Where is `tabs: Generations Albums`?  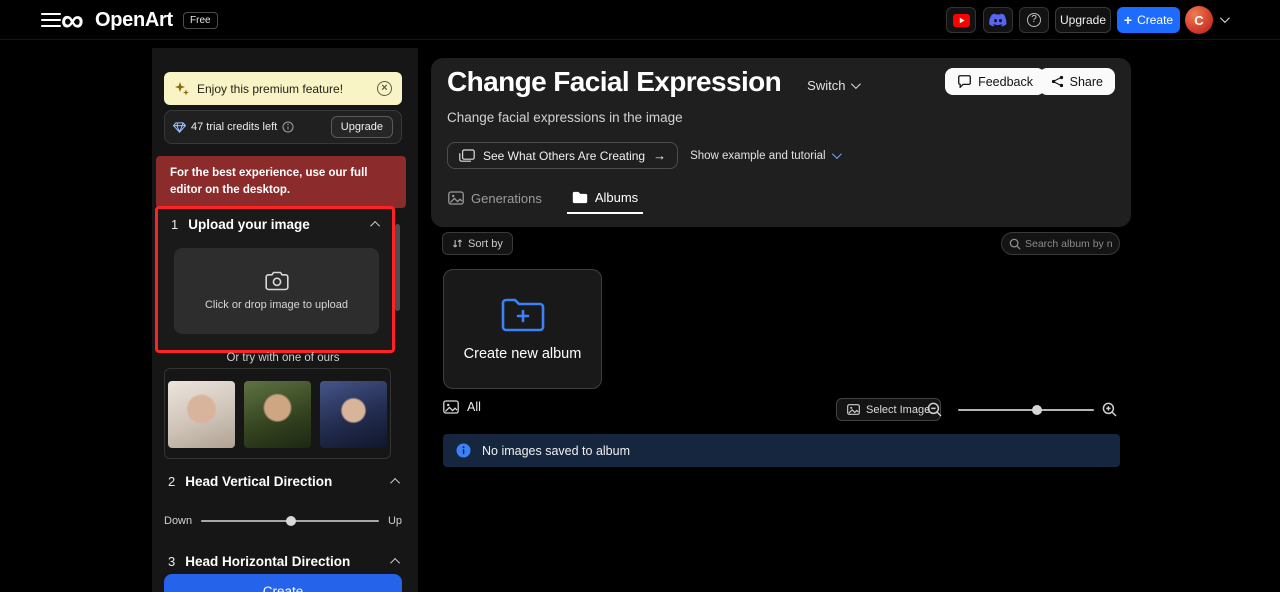
tabs: Generations Albums is located at coordinates (543, 198).